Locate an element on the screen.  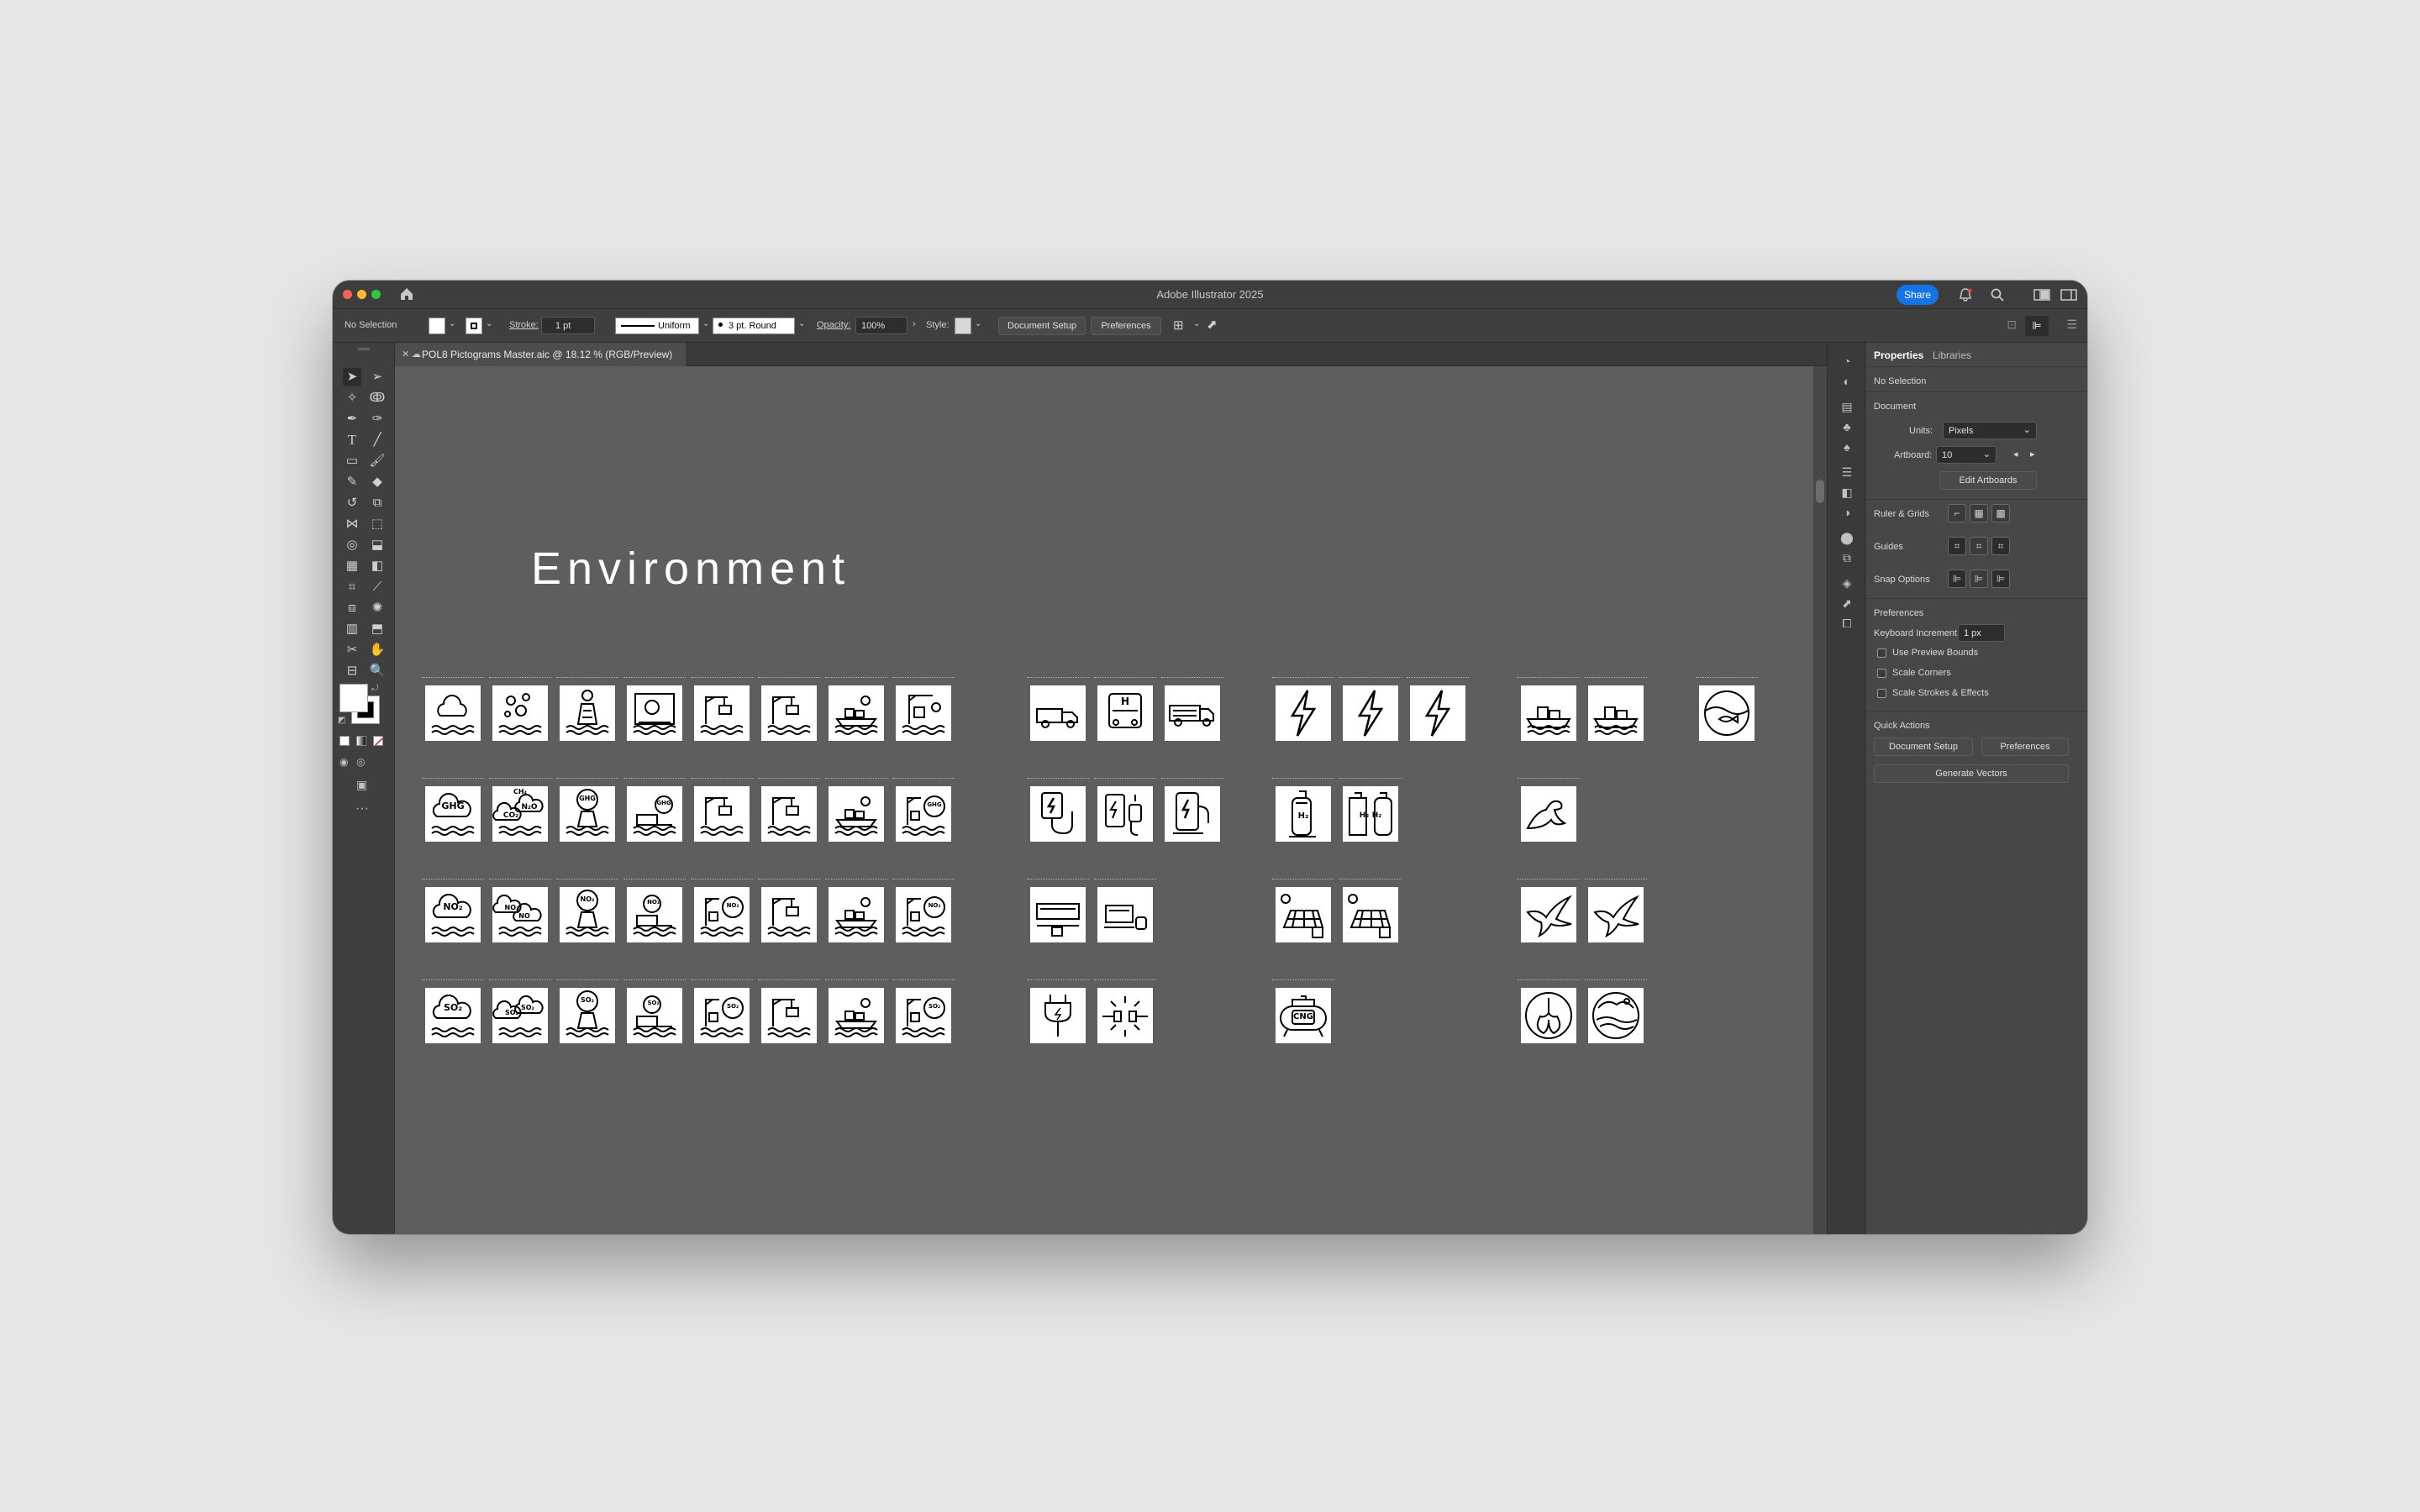
artboard-pictogram: H₂ is located at coordinates (1303, 814).